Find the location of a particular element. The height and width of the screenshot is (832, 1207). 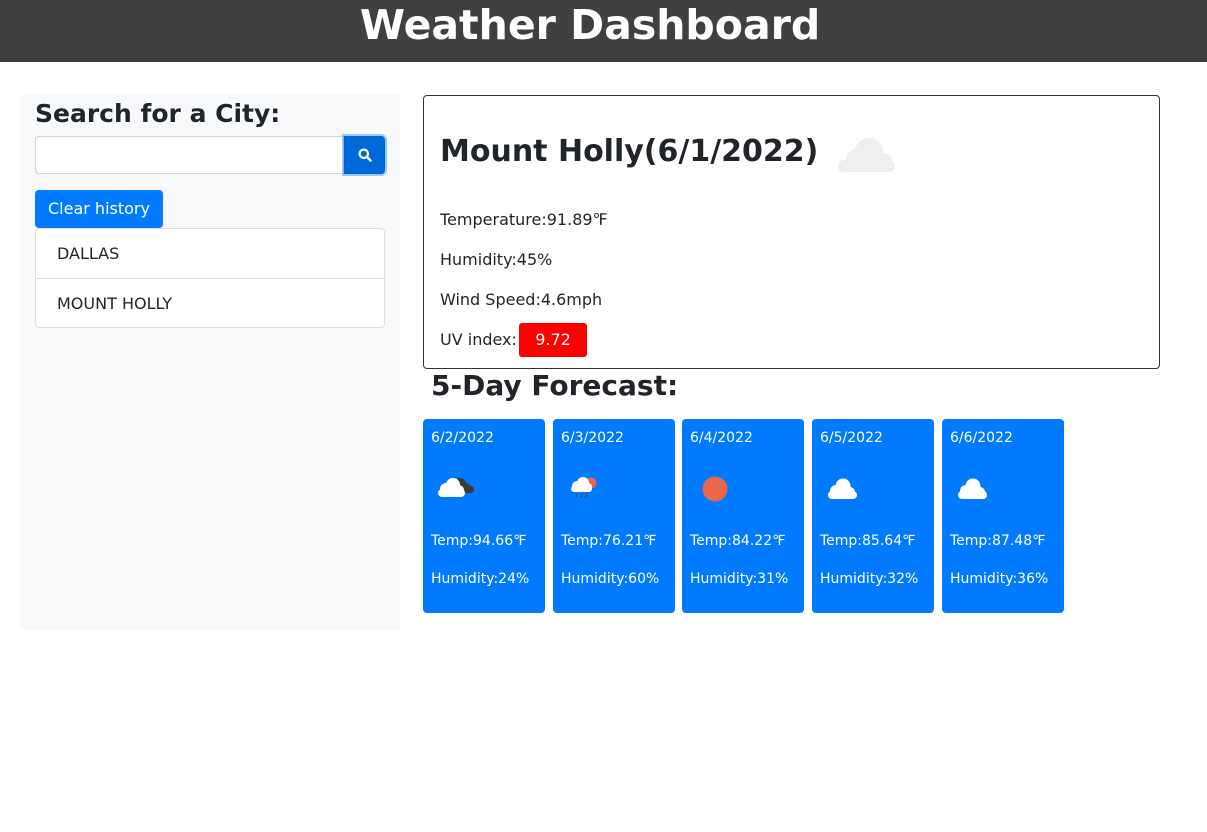

forecast-temp: Temp:94.66℉ is located at coordinates (479, 541).